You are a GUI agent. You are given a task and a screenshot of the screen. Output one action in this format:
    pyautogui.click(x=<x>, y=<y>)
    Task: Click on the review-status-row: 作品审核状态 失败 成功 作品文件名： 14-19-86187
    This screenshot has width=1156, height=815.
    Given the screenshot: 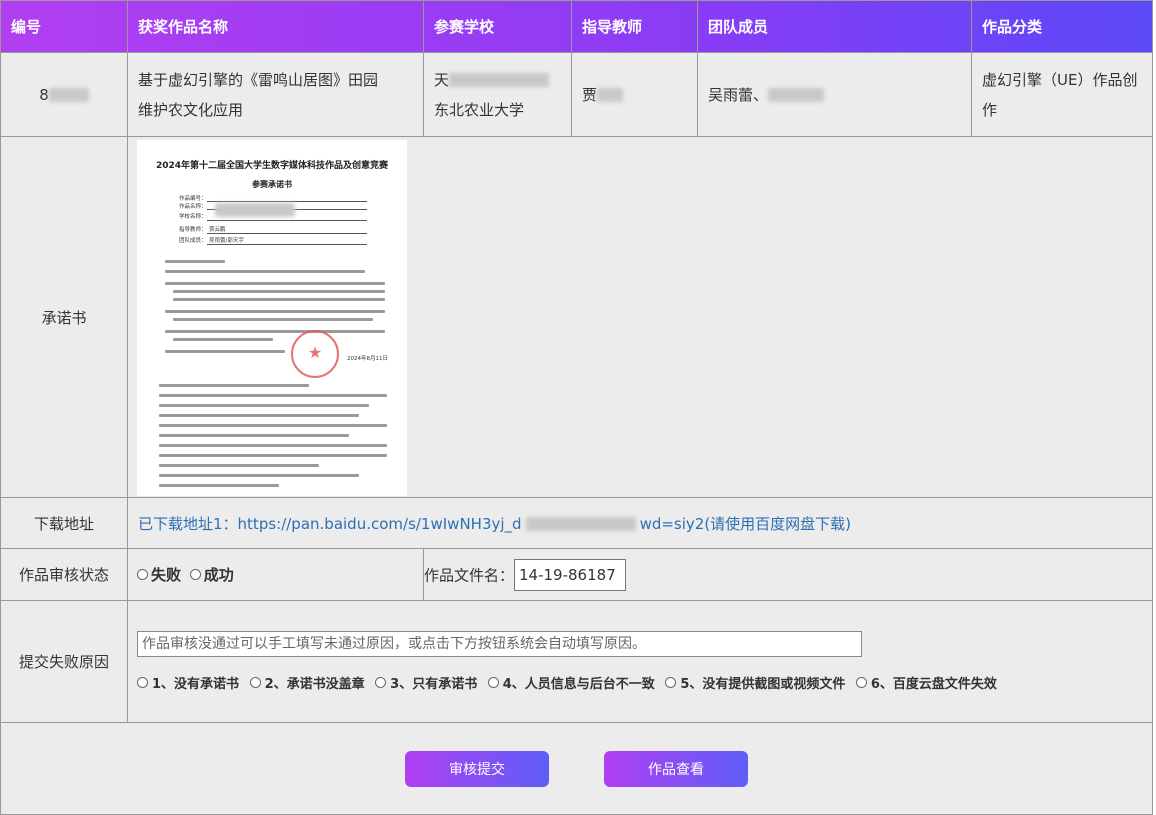 What is the action you would take?
    pyautogui.click(x=576, y=574)
    